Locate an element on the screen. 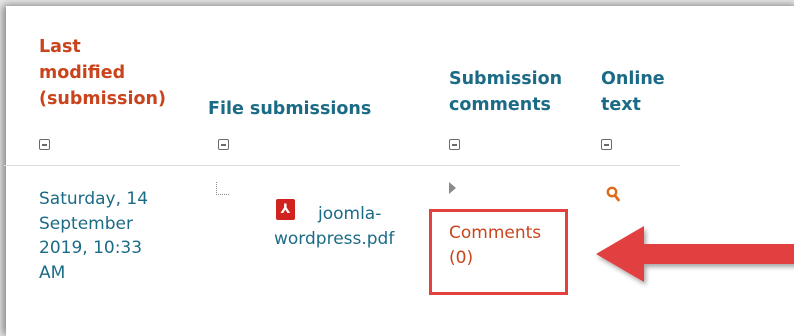  last-modified-value: Saturday, 14 September 2019, 10:33 AM is located at coordinates (93, 236).